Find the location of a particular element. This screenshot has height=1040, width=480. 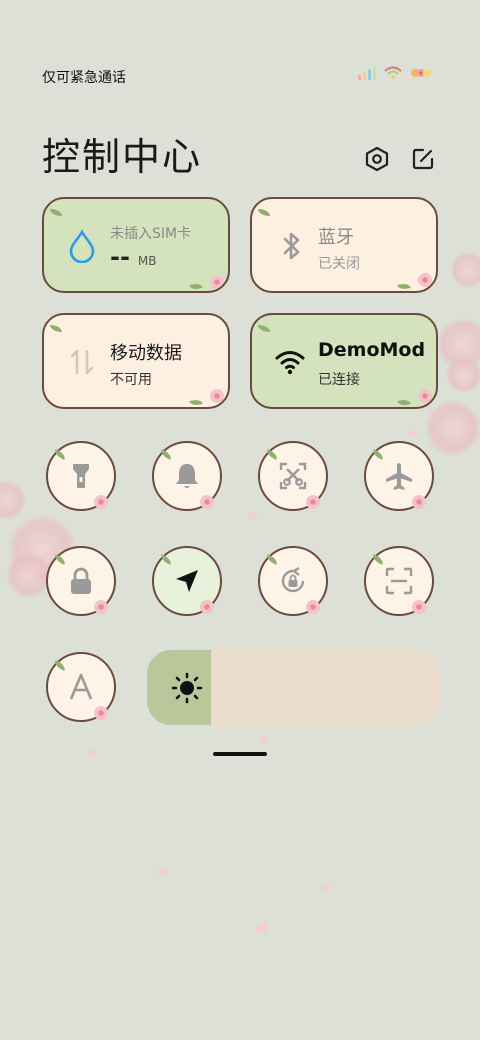

data-usage-tile: 未插入SIM卡 -- MB is located at coordinates (136, 245).